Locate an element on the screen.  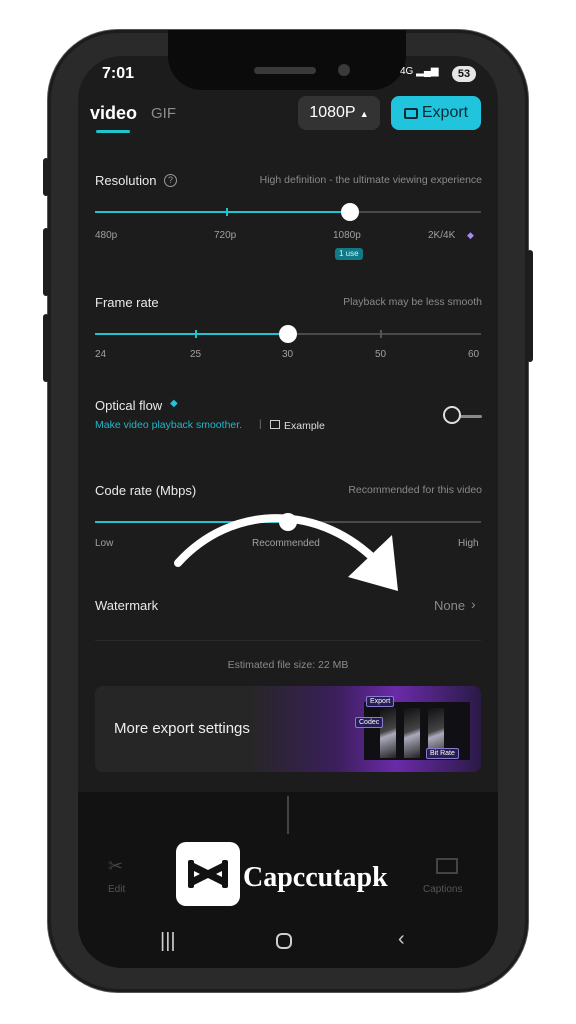
optical-flow-label: Optical flow is located at coordinates (129, 405).